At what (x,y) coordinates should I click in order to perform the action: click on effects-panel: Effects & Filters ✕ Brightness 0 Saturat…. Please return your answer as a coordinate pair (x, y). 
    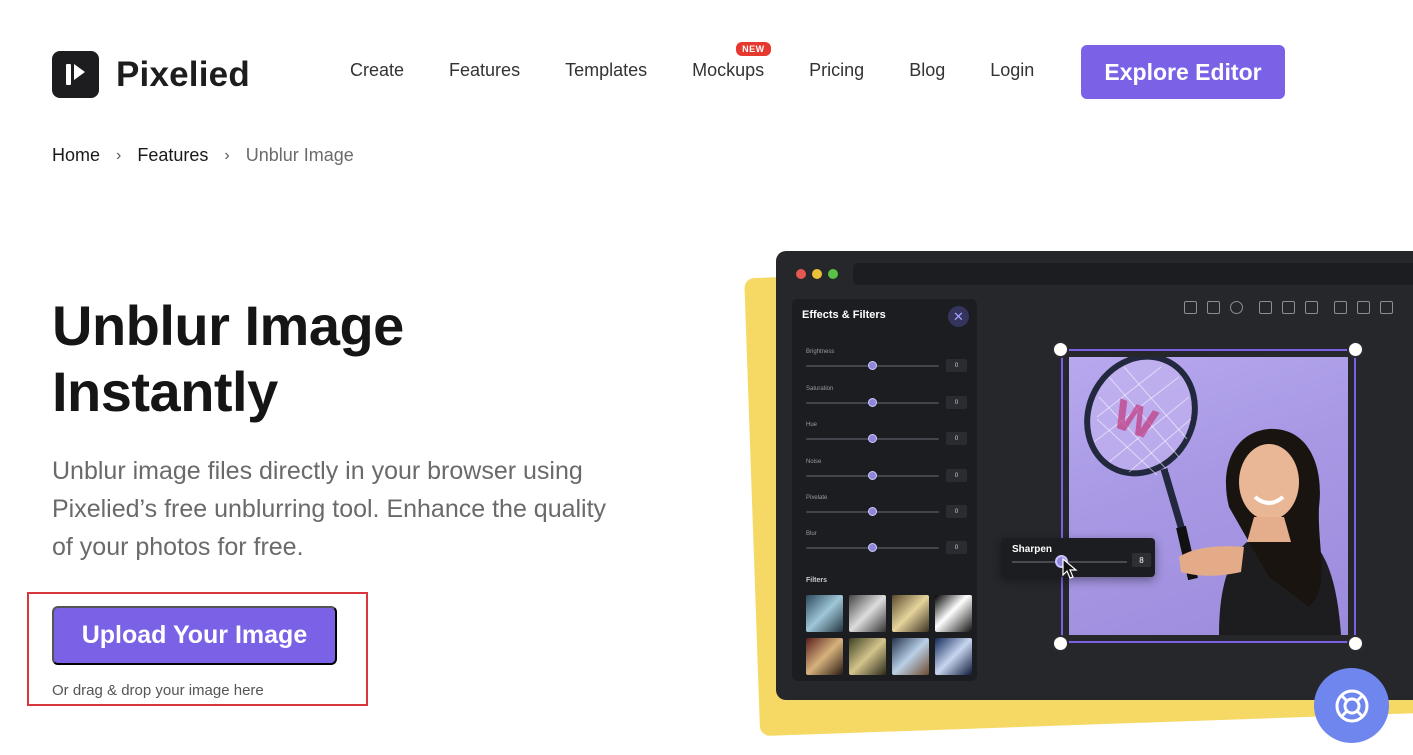
    Looking at the image, I should click on (884, 490).